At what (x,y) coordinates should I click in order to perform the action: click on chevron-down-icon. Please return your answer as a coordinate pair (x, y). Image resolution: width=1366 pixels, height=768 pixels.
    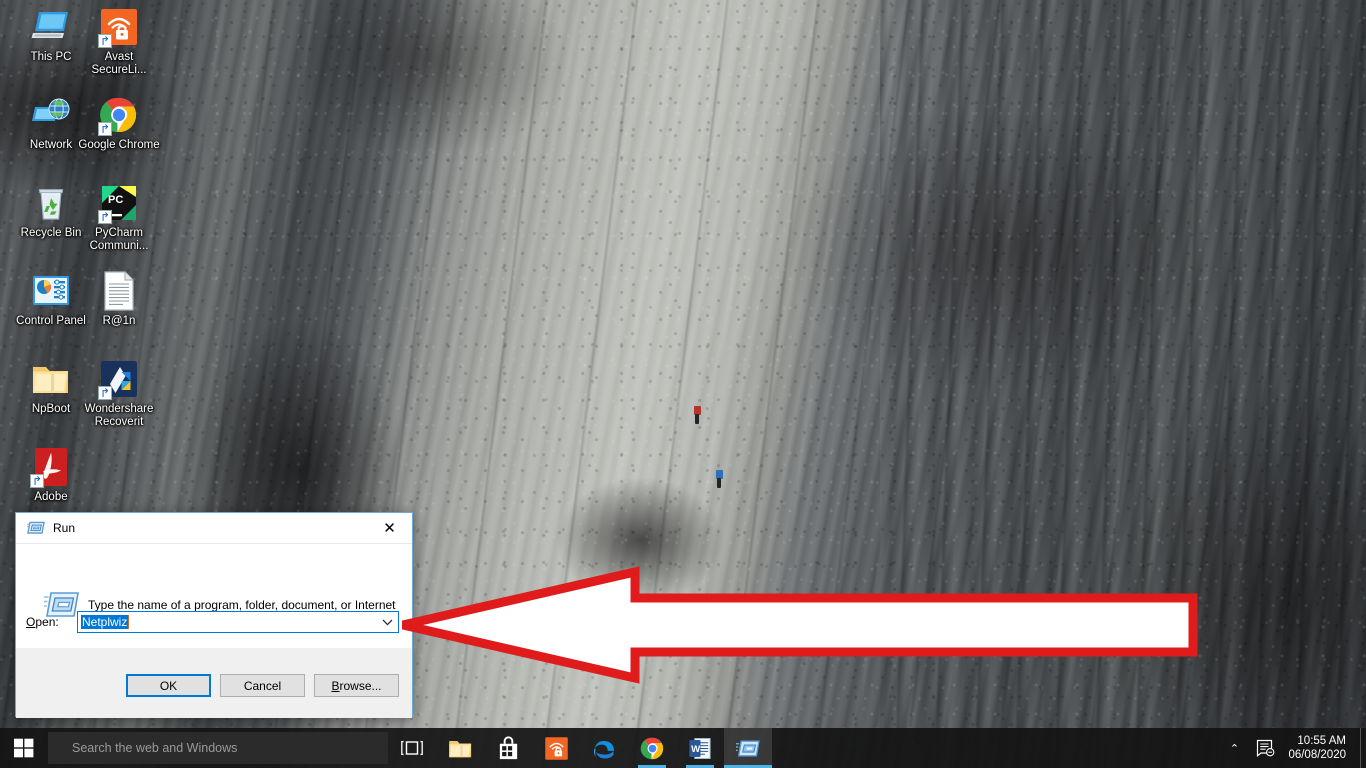
    Looking at the image, I should click on (387, 622).